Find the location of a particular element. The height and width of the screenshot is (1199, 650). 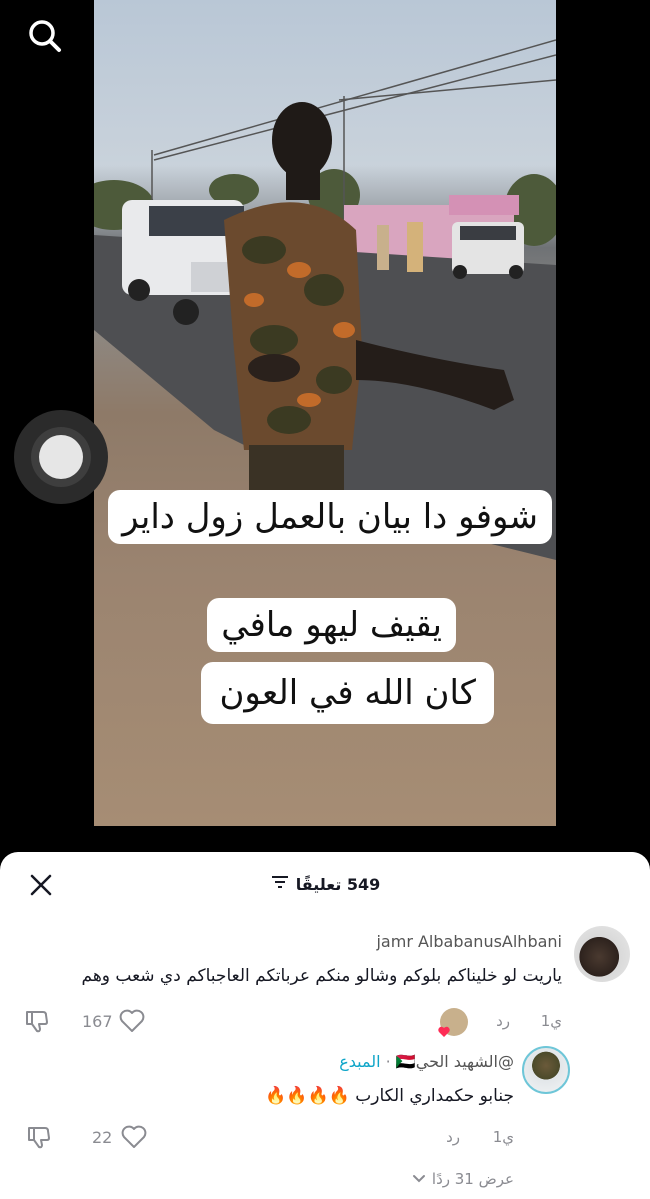

comment-count-bar: 549 تعليقًا is located at coordinates (325, 884).